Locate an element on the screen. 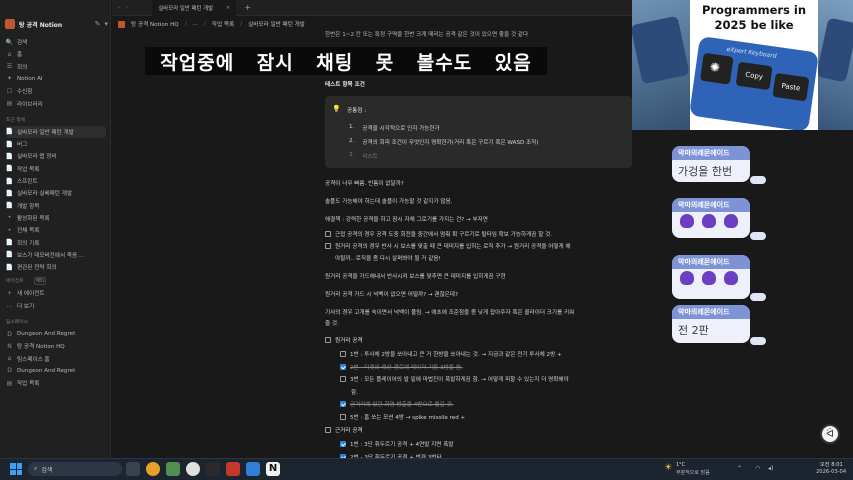 The height and width of the screenshot is (480, 853). recent-item-label: 실바모라 맵 정비 is located at coordinates (37, 157).